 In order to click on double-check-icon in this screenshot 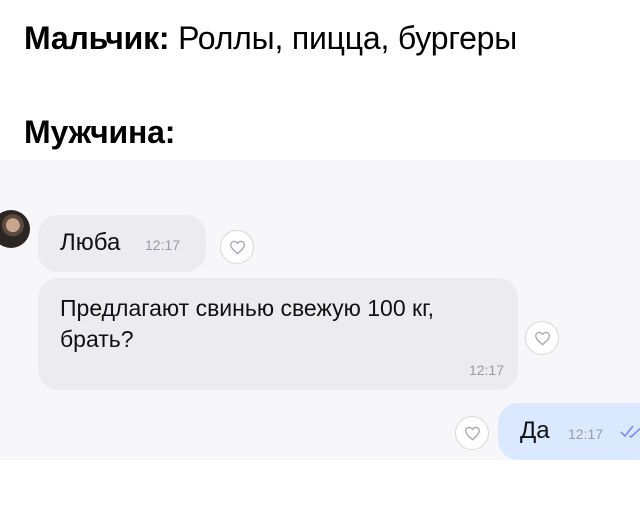, I will do `click(630, 431)`.